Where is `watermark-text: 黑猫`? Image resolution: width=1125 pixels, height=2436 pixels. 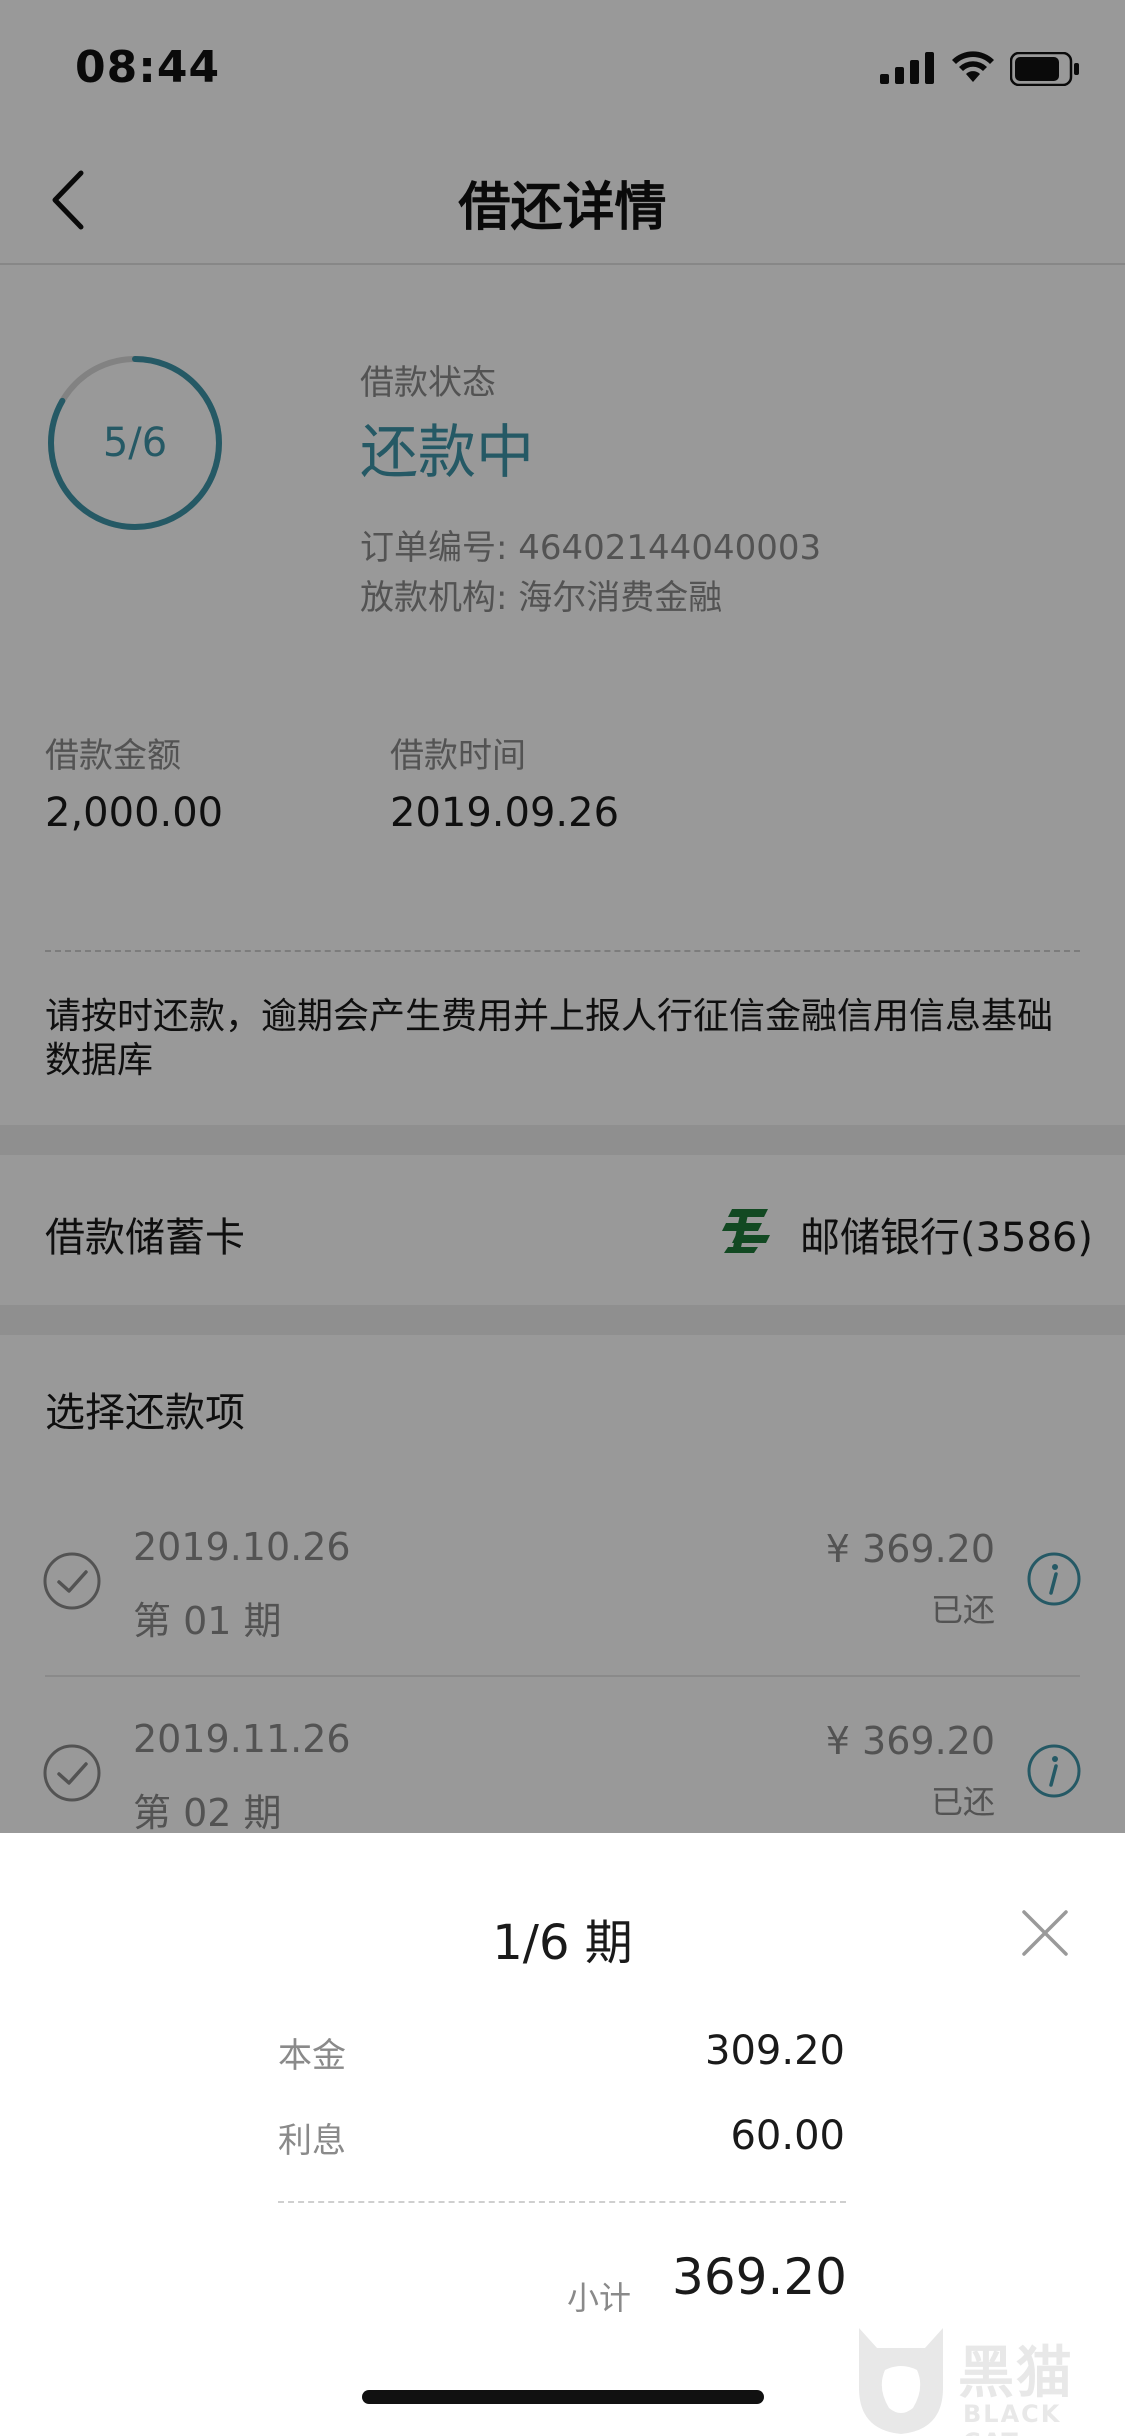 watermark-text: 黑猫 is located at coordinates (1016, 2373).